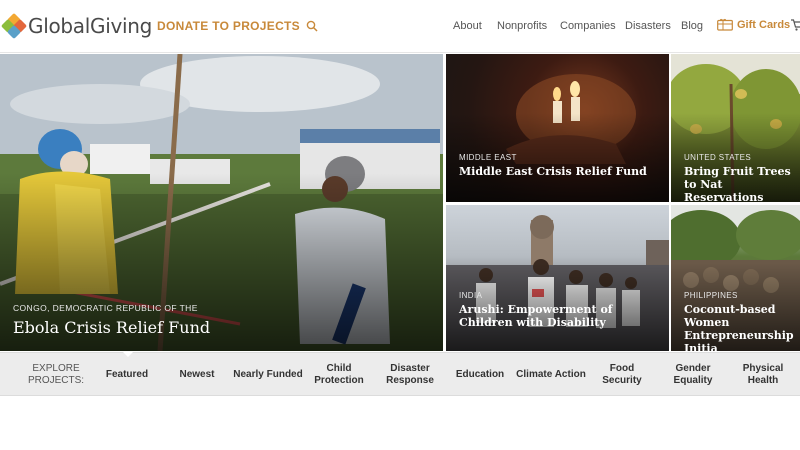 This screenshot has width=800, height=450. Describe the element at coordinates (488, 157) in the screenshot. I see `project-country: MIDDLE EAST` at that location.